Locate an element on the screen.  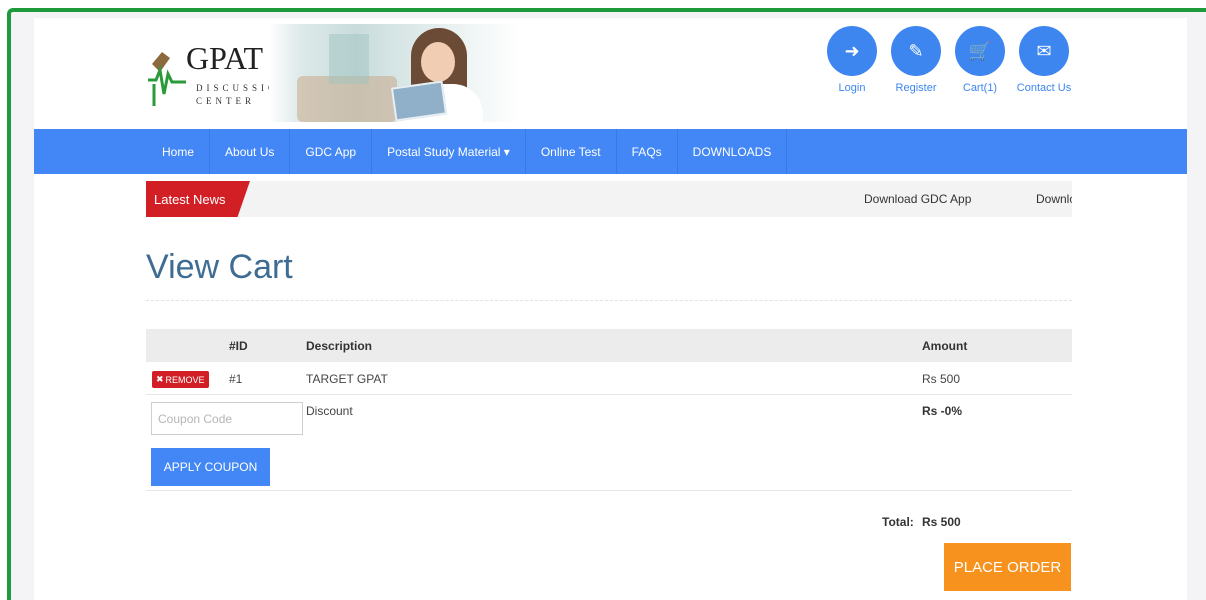
item-description: TARGET GPAT is located at coordinates (347, 379).